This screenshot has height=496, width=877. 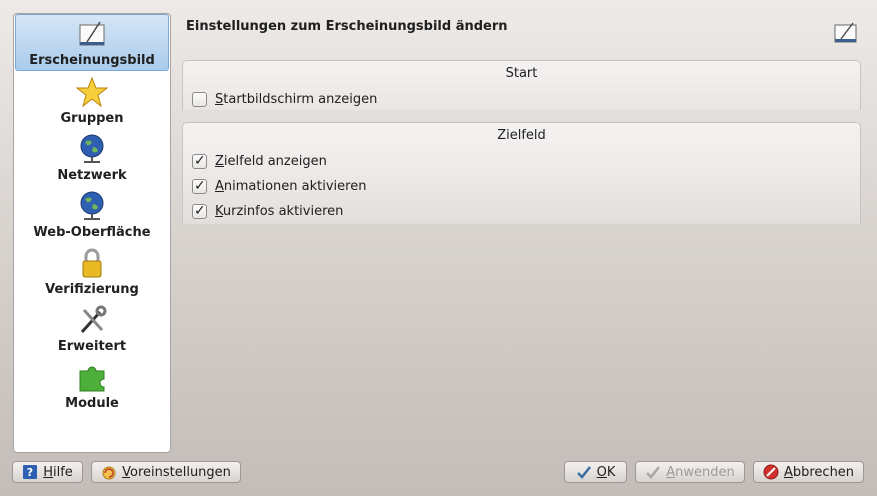 What do you see at coordinates (109, 473) in the screenshot?
I see `reset-icon` at bounding box center [109, 473].